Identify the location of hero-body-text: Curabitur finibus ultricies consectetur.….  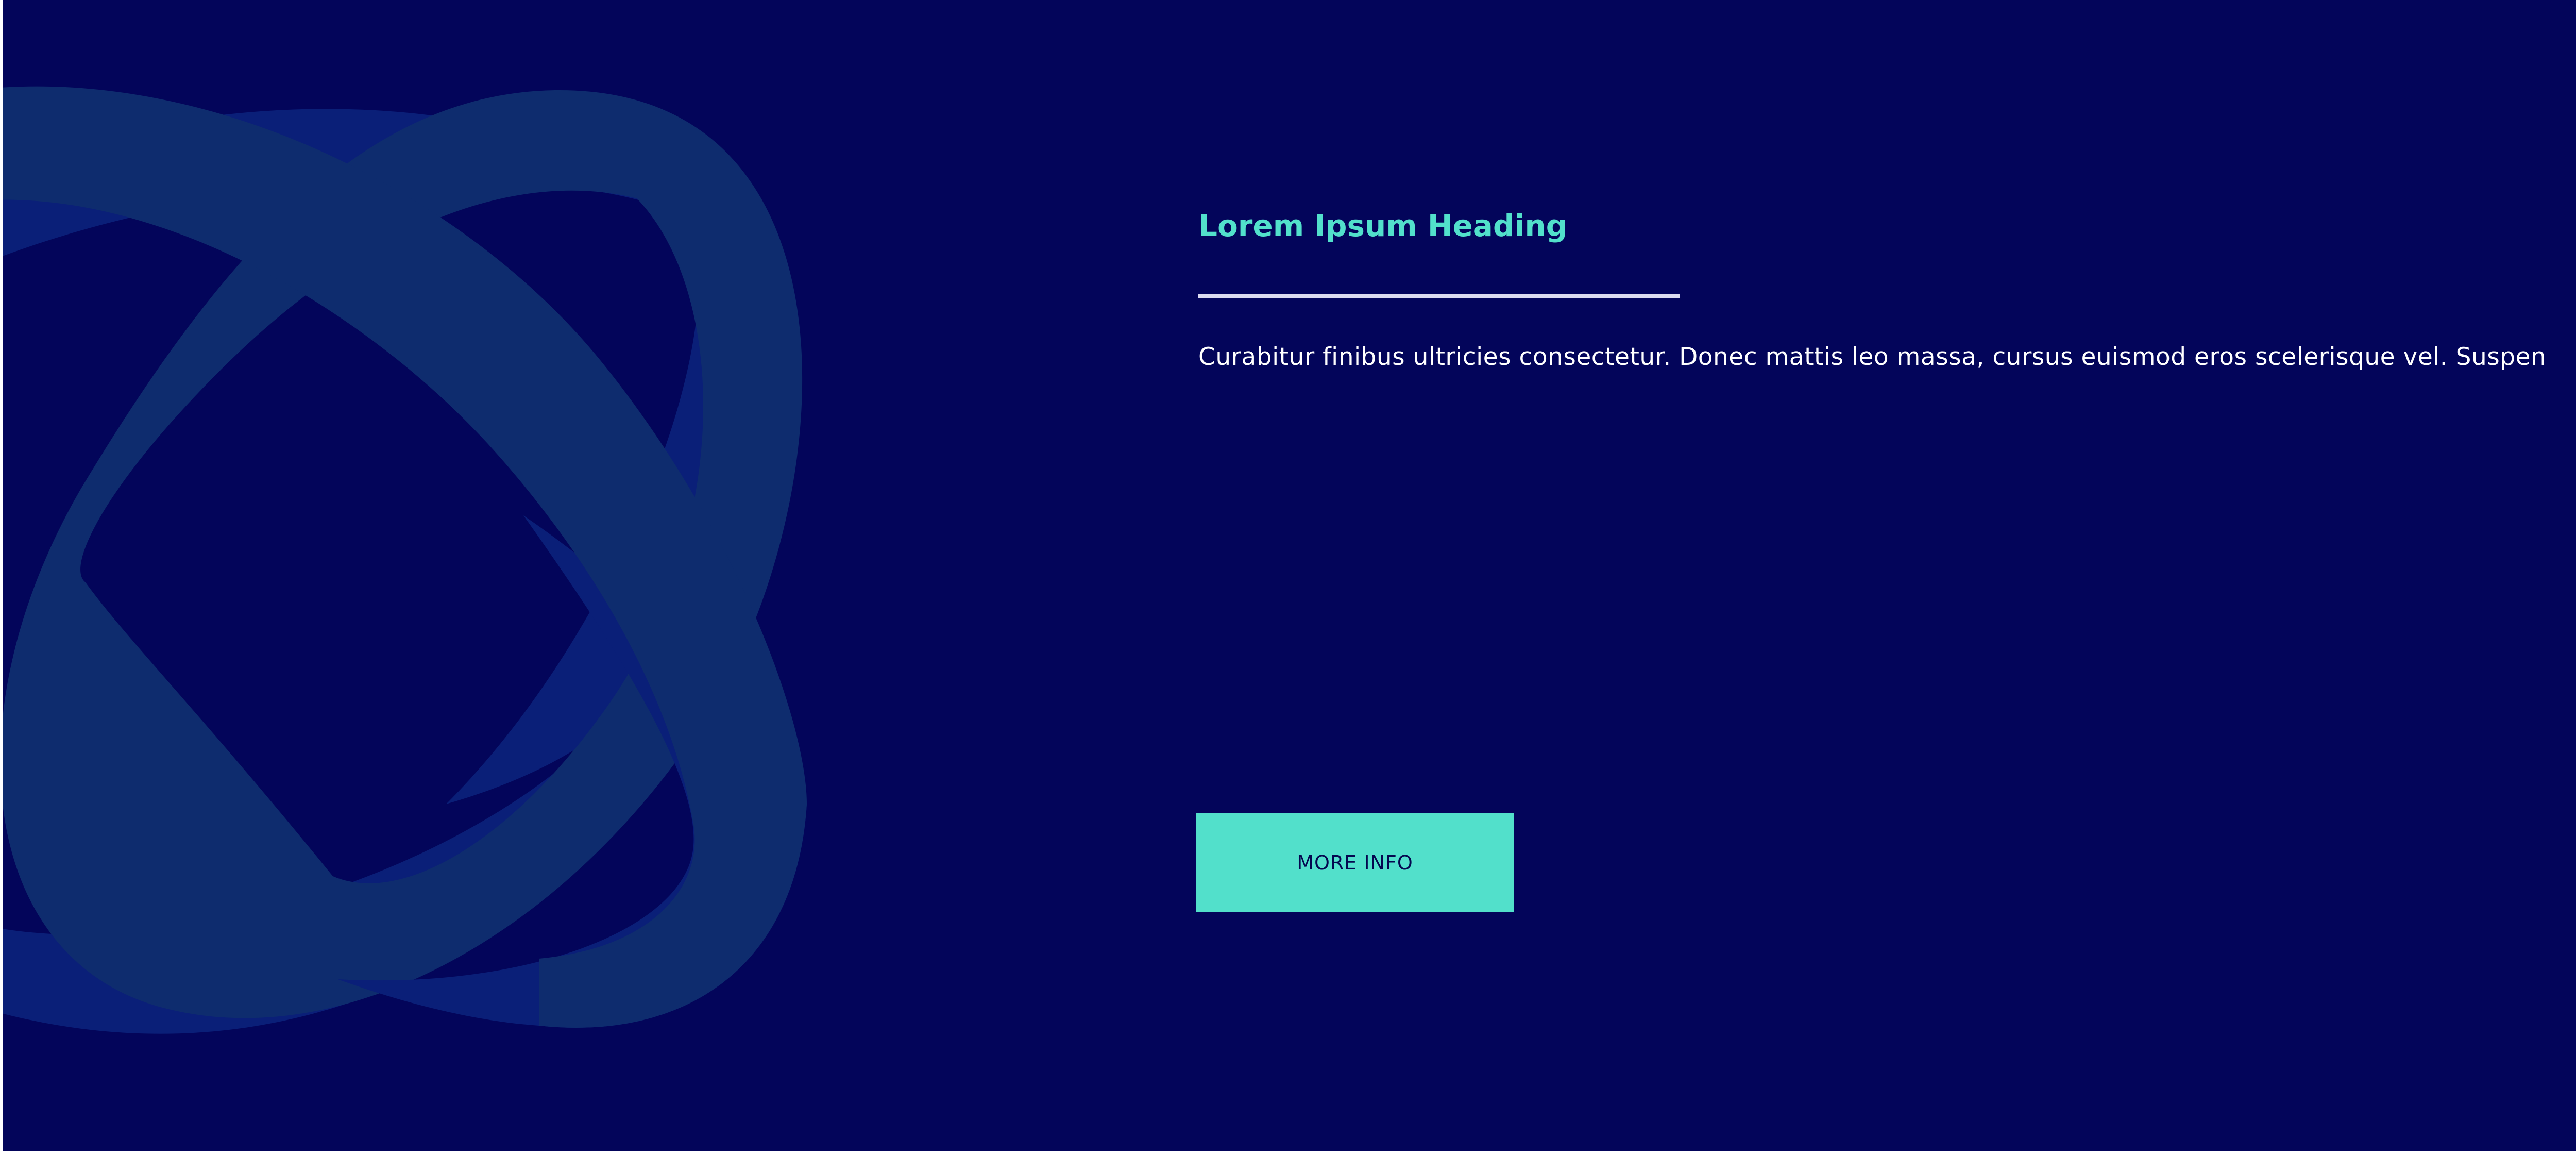
(1872, 357).